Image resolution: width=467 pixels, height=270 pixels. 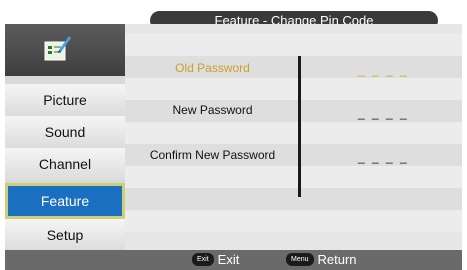 I want to click on return-label: Return, so click(x=337, y=259).